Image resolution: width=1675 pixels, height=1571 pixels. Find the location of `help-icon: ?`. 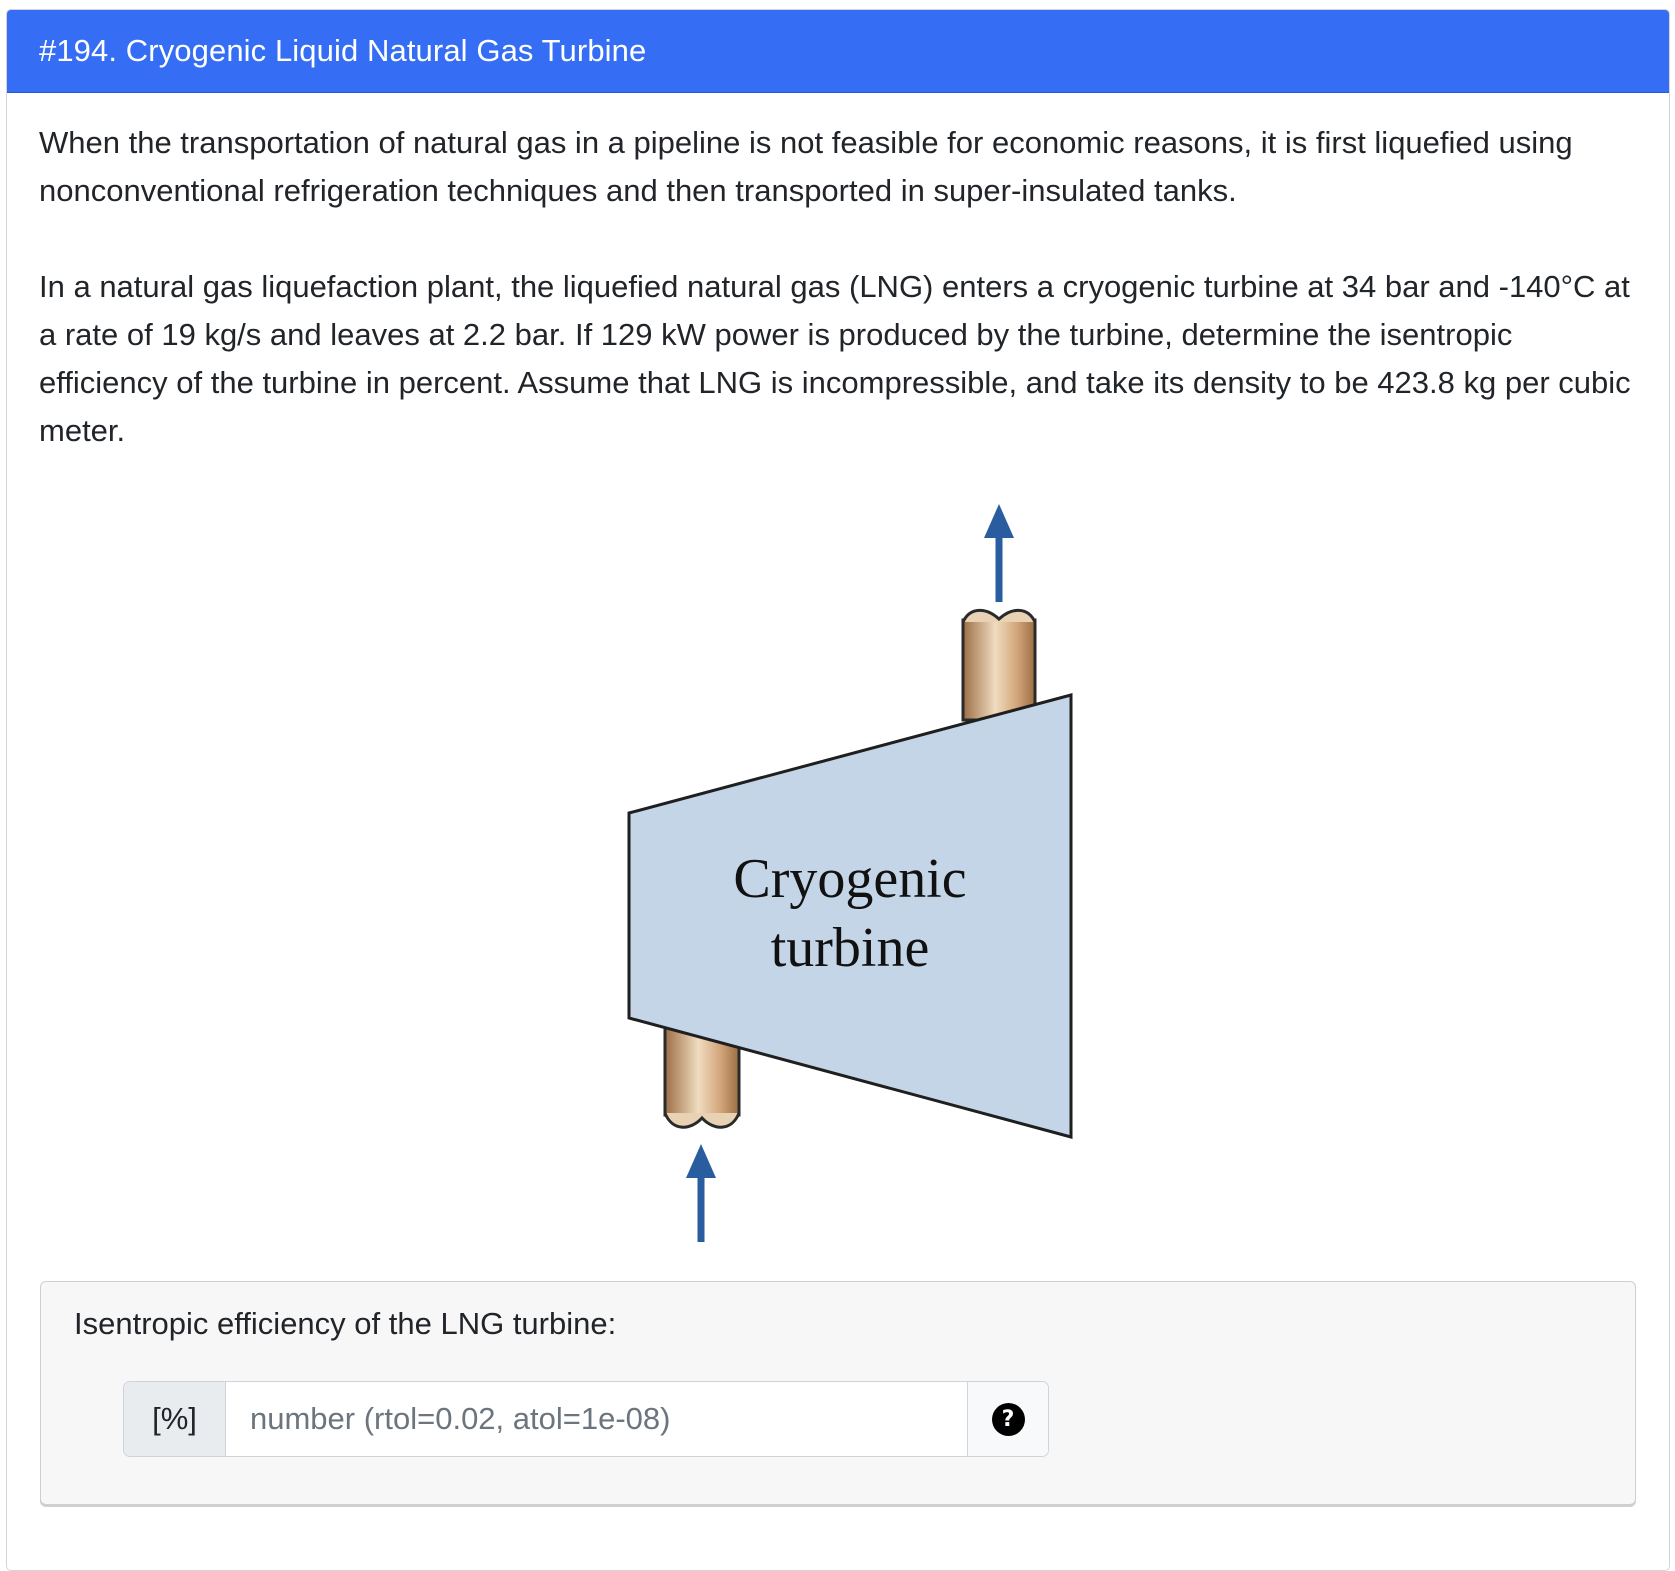

help-icon: ? is located at coordinates (1008, 1419).